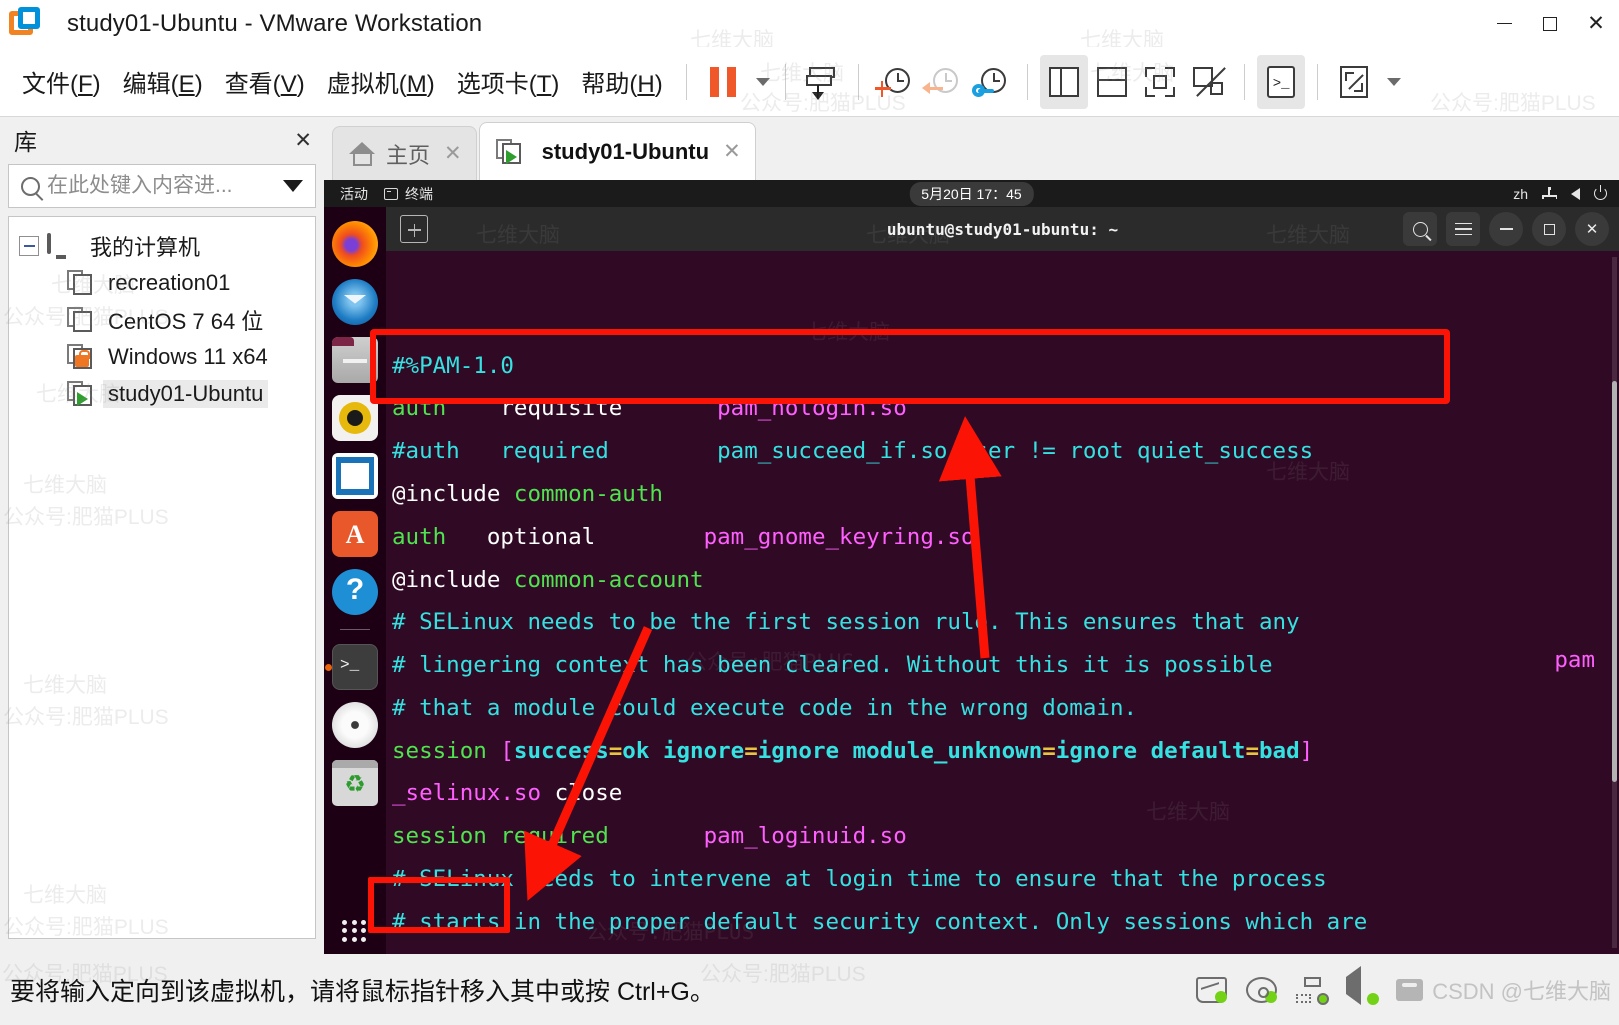 The width and height of the screenshot is (1619, 1025). What do you see at coordinates (1506, 229) in the screenshot?
I see `terminal-minimize-button` at bounding box center [1506, 229].